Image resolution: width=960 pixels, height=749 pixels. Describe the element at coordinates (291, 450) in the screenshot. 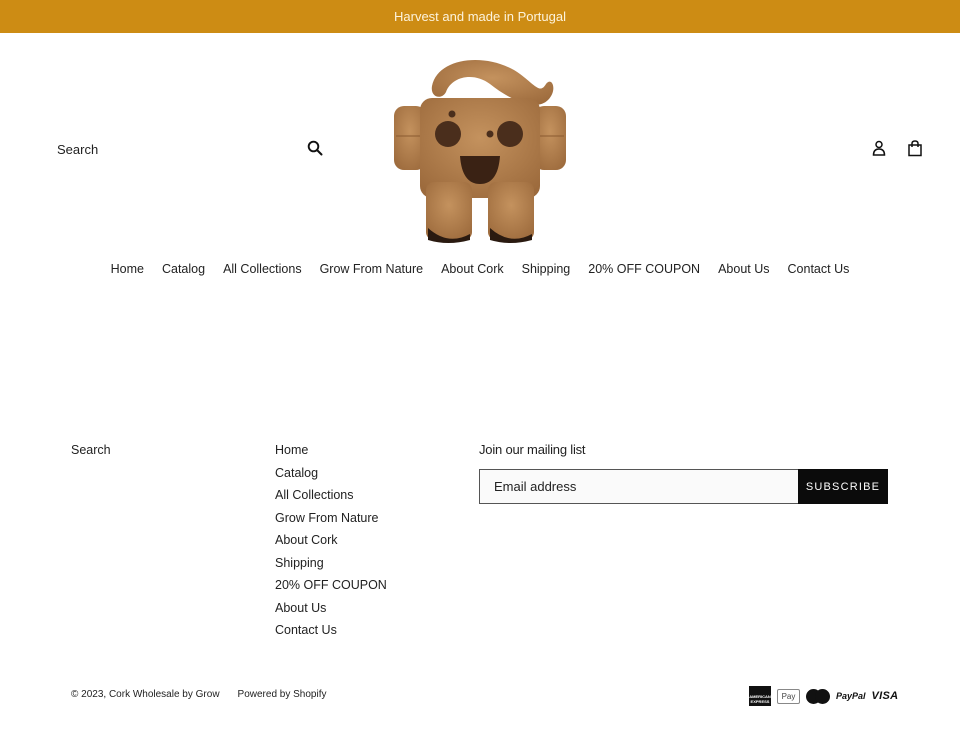

I see `footer-link-home: Home` at that location.